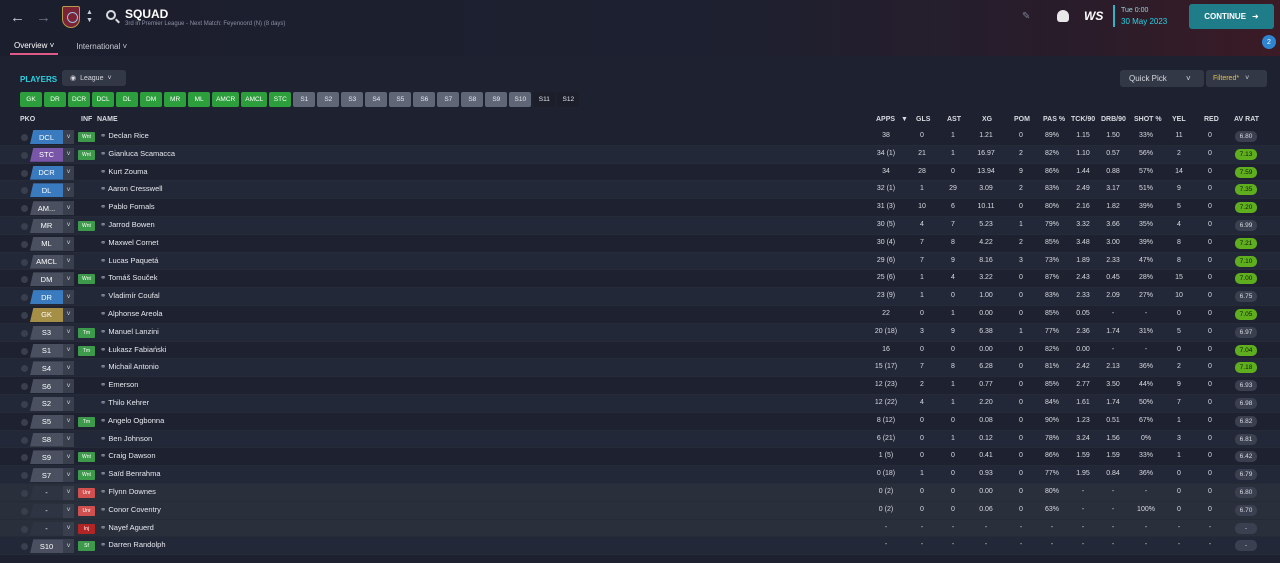  What do you see at coordinates (34, 46) in the screenshot?
I see `tab-overview: Overview ˅` at bounding box center [34, 46].